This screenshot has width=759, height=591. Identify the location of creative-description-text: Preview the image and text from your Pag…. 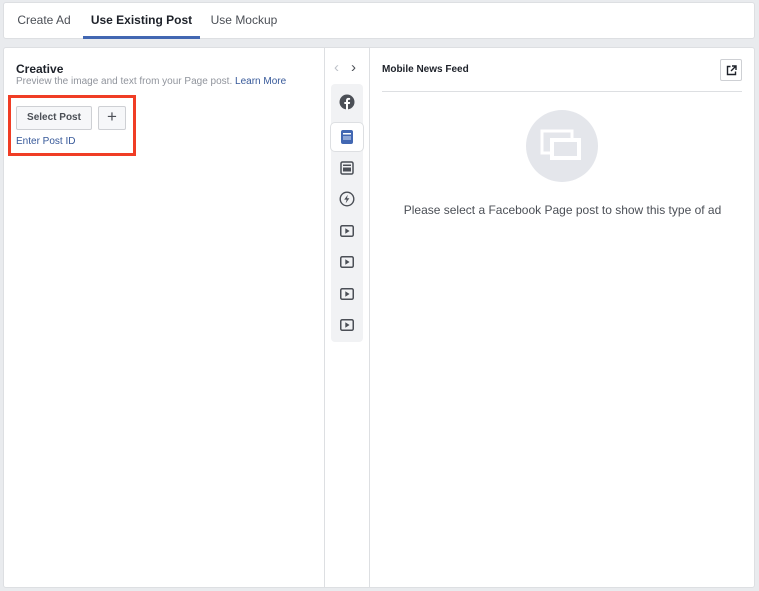
(124, 81).